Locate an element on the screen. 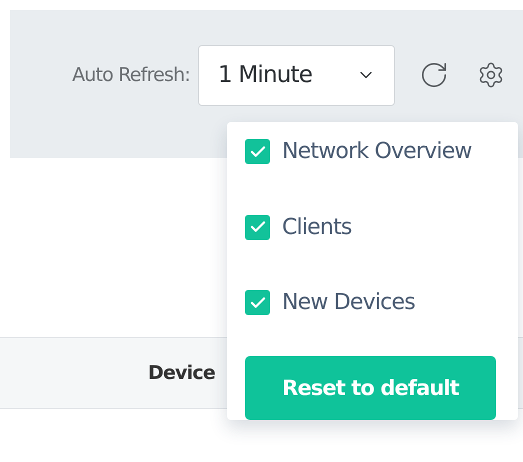 This screenshot has width=523, height=462. refresh-button is located at coordinates (434, 75).